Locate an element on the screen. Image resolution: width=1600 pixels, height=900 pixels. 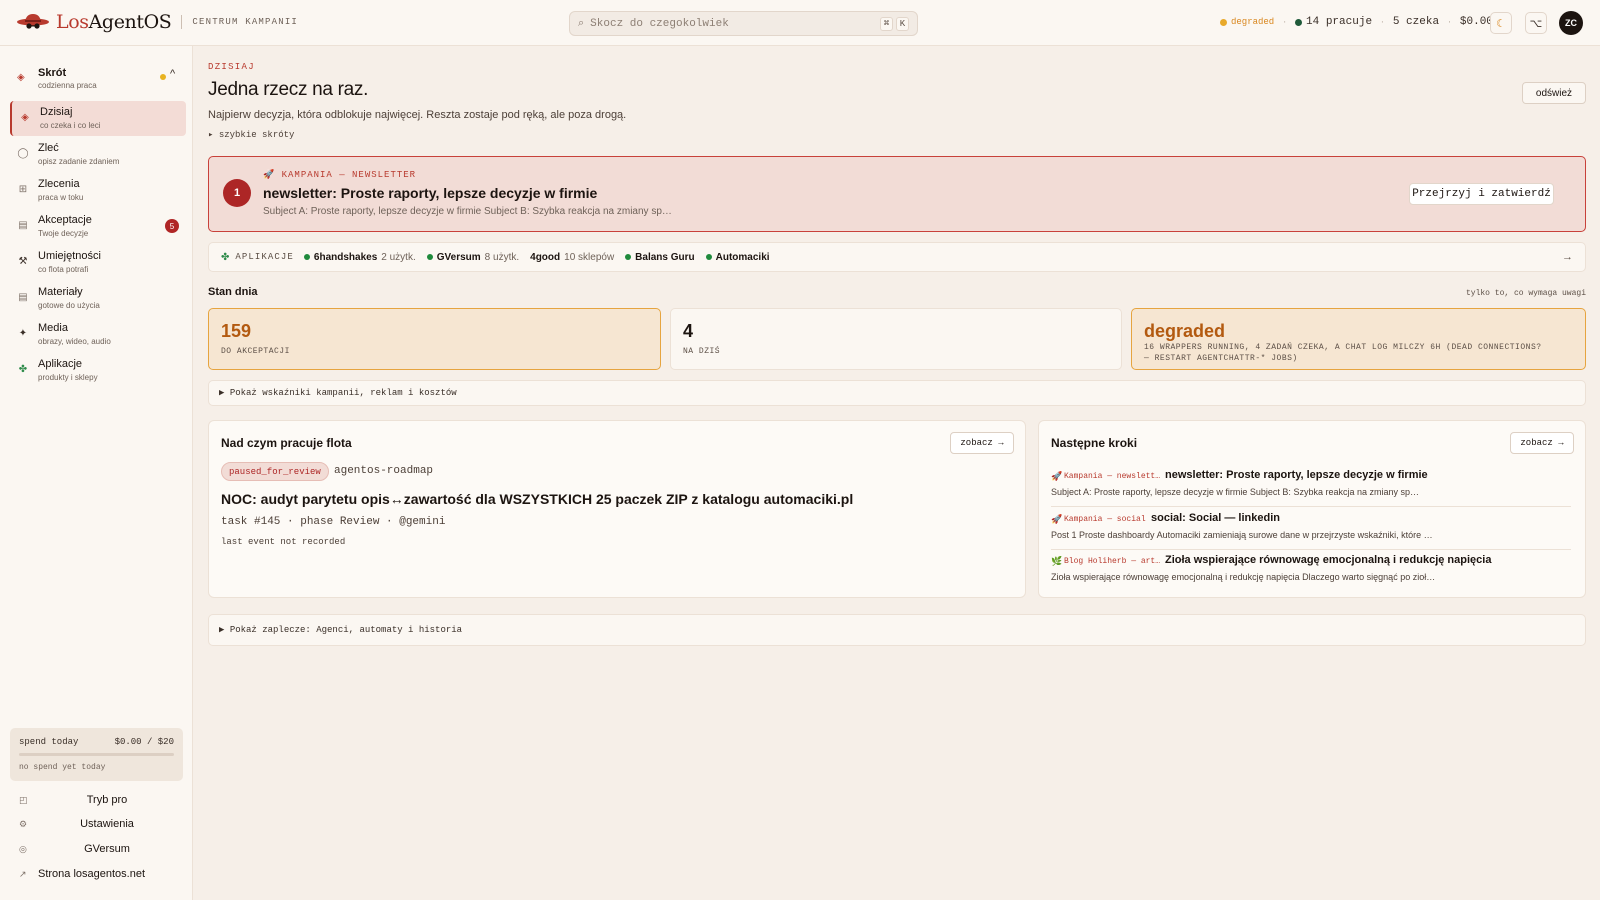
kbd-cmd: ⌘ is located at coordinates (886, 23).